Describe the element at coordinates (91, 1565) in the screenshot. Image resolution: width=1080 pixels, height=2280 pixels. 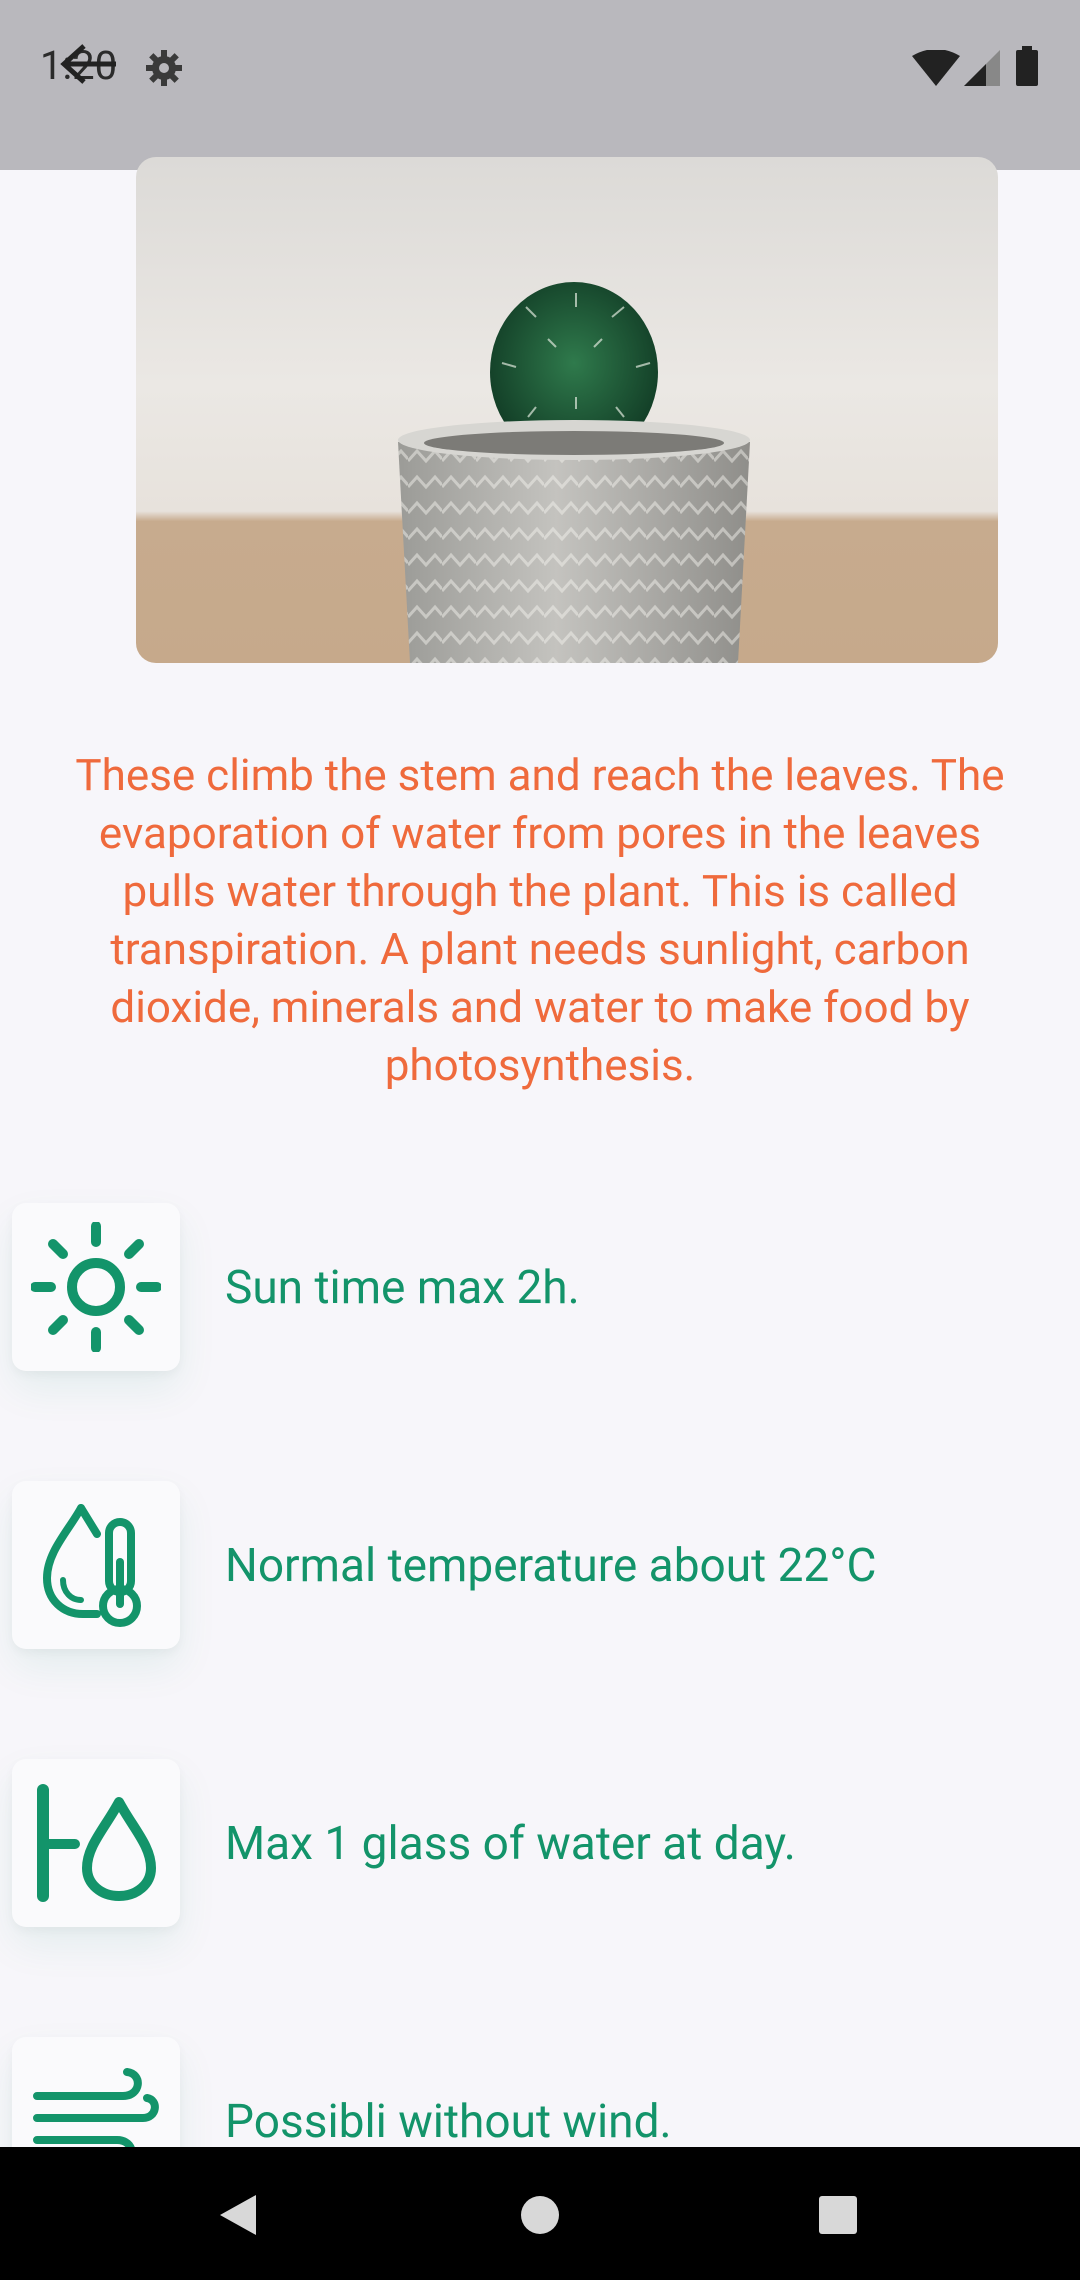
I see `thermometer-drop-icon` at that location.